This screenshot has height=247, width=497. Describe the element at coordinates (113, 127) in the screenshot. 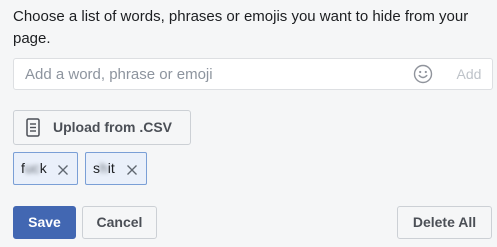

I see `upload-csv-label: Upload from .CSV` at that location.